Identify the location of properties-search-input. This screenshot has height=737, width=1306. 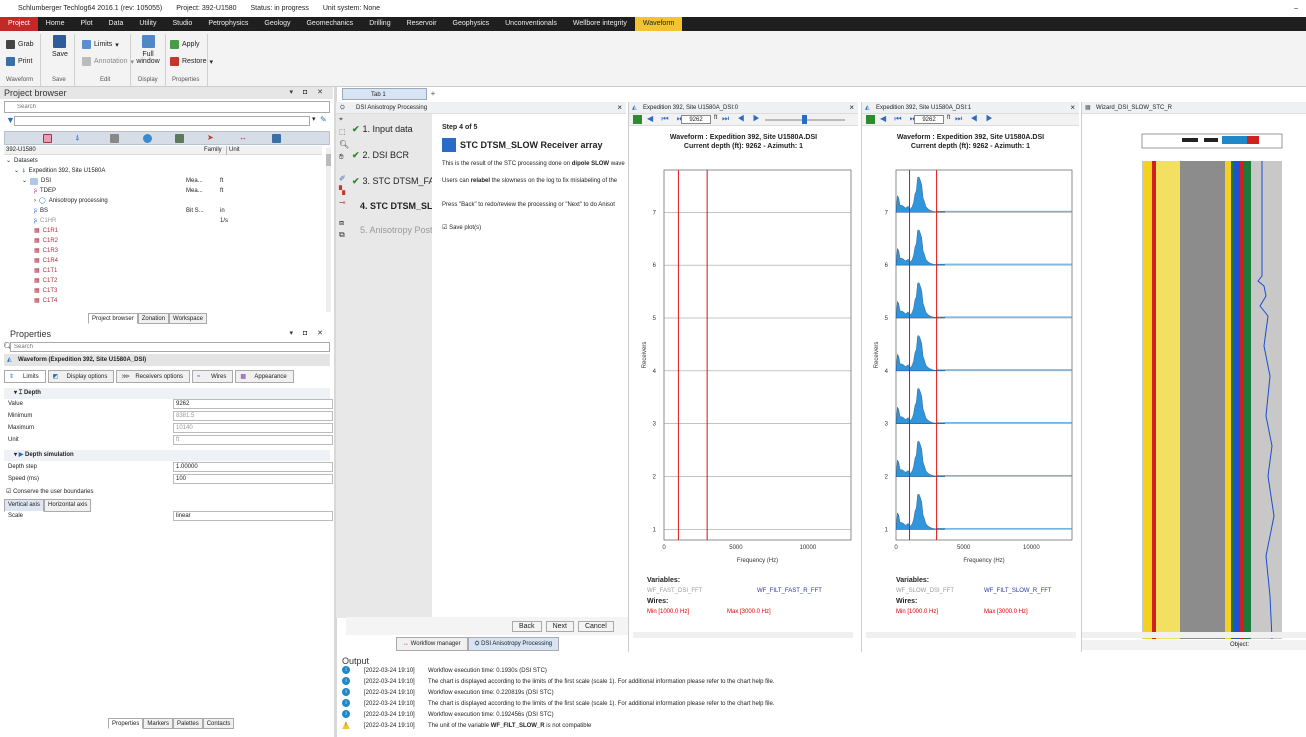
(170, 347).